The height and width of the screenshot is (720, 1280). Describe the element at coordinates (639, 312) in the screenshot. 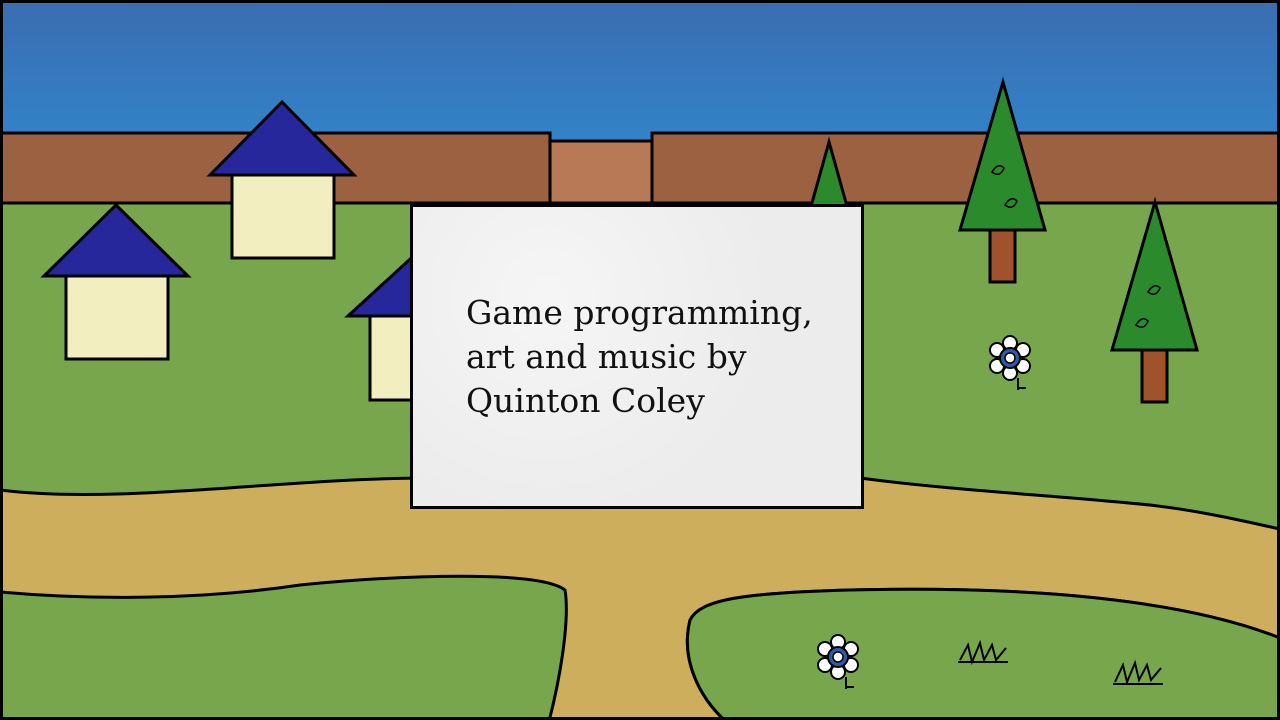

I see `credits-line: Game programming,` at that location.